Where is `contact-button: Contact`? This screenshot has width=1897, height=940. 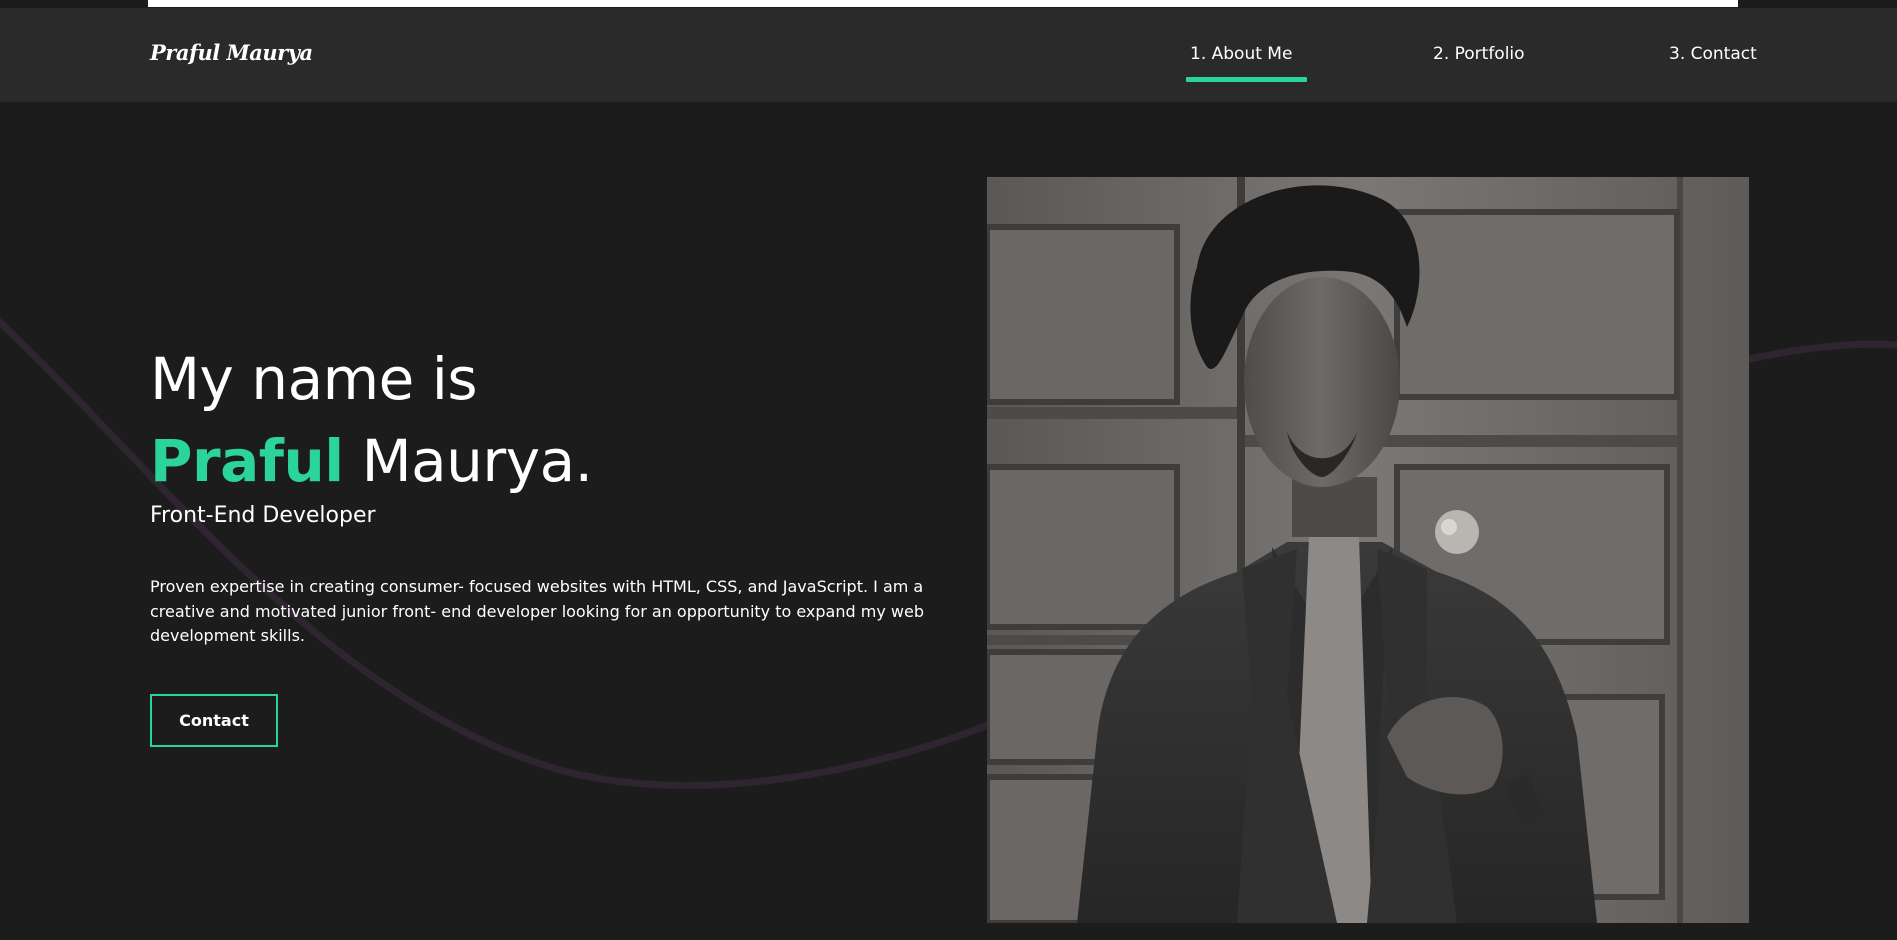 contact-button: Contact is located at coordinates (214, 720).